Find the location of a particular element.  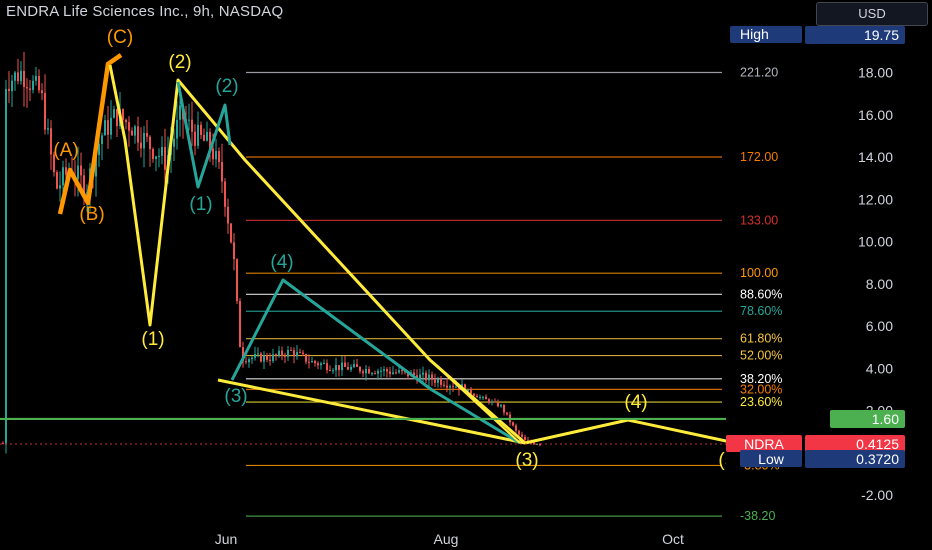

chart-title: ENDRA Life Sciences Inc., 9h, NASDAQ is located at coordinates (145, 11).